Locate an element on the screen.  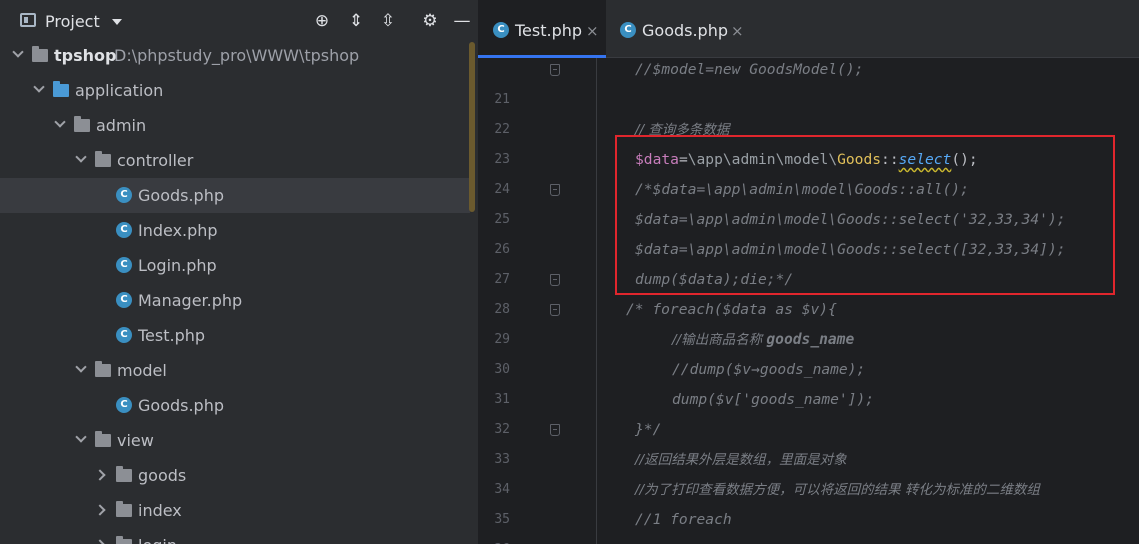
code-line: 35 //为了打印查看数据方便，可以将返回的结果 转化为标准的二维数组 is located at coordinates (808, 501).